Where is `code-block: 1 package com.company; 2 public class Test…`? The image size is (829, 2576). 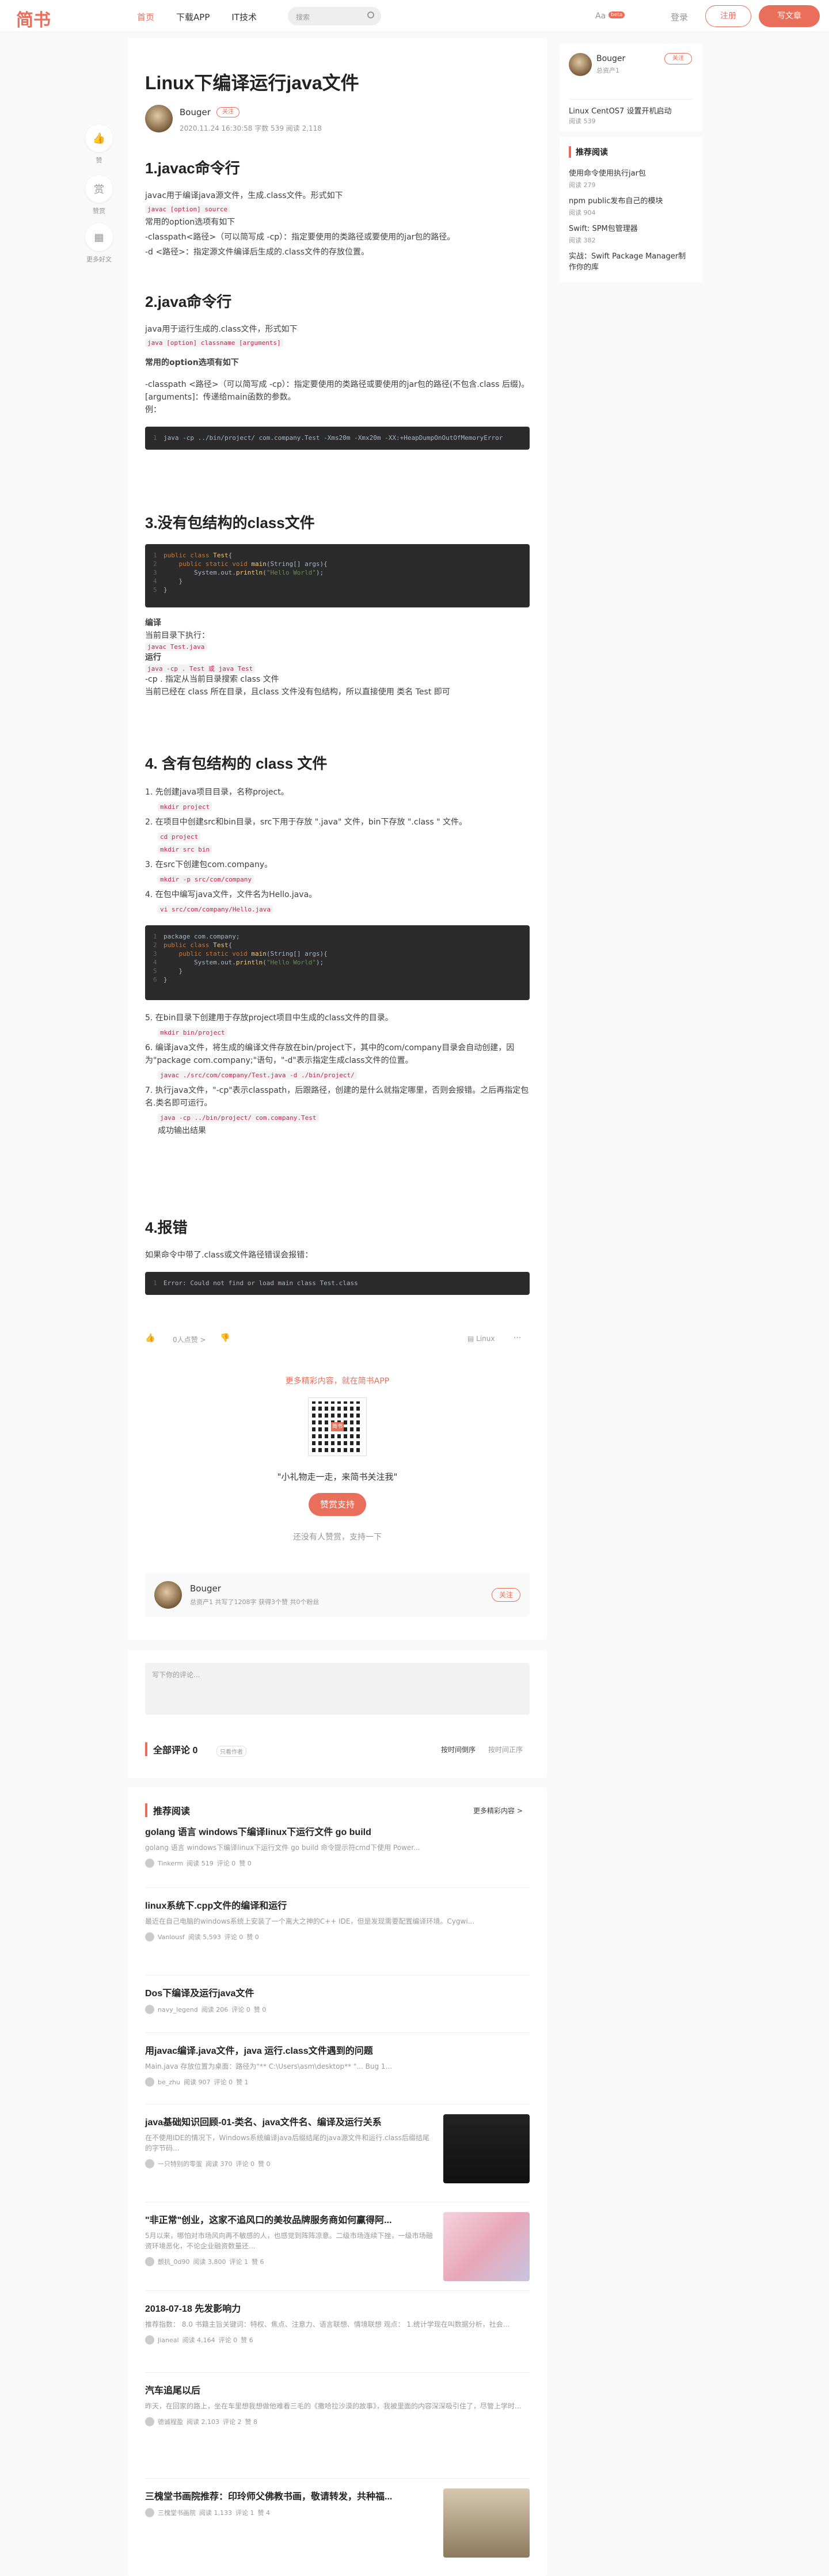
code-block: 1 package com.company; 2 public class Test… is located at coordinates (337, 963).